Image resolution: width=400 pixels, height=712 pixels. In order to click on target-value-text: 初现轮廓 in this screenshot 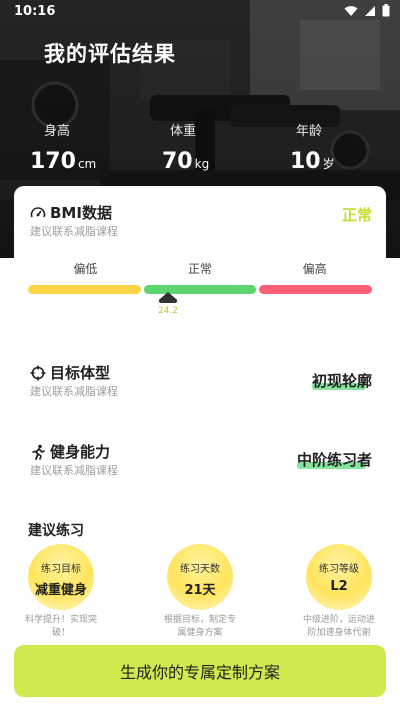, I will do `click(341, 381)`.